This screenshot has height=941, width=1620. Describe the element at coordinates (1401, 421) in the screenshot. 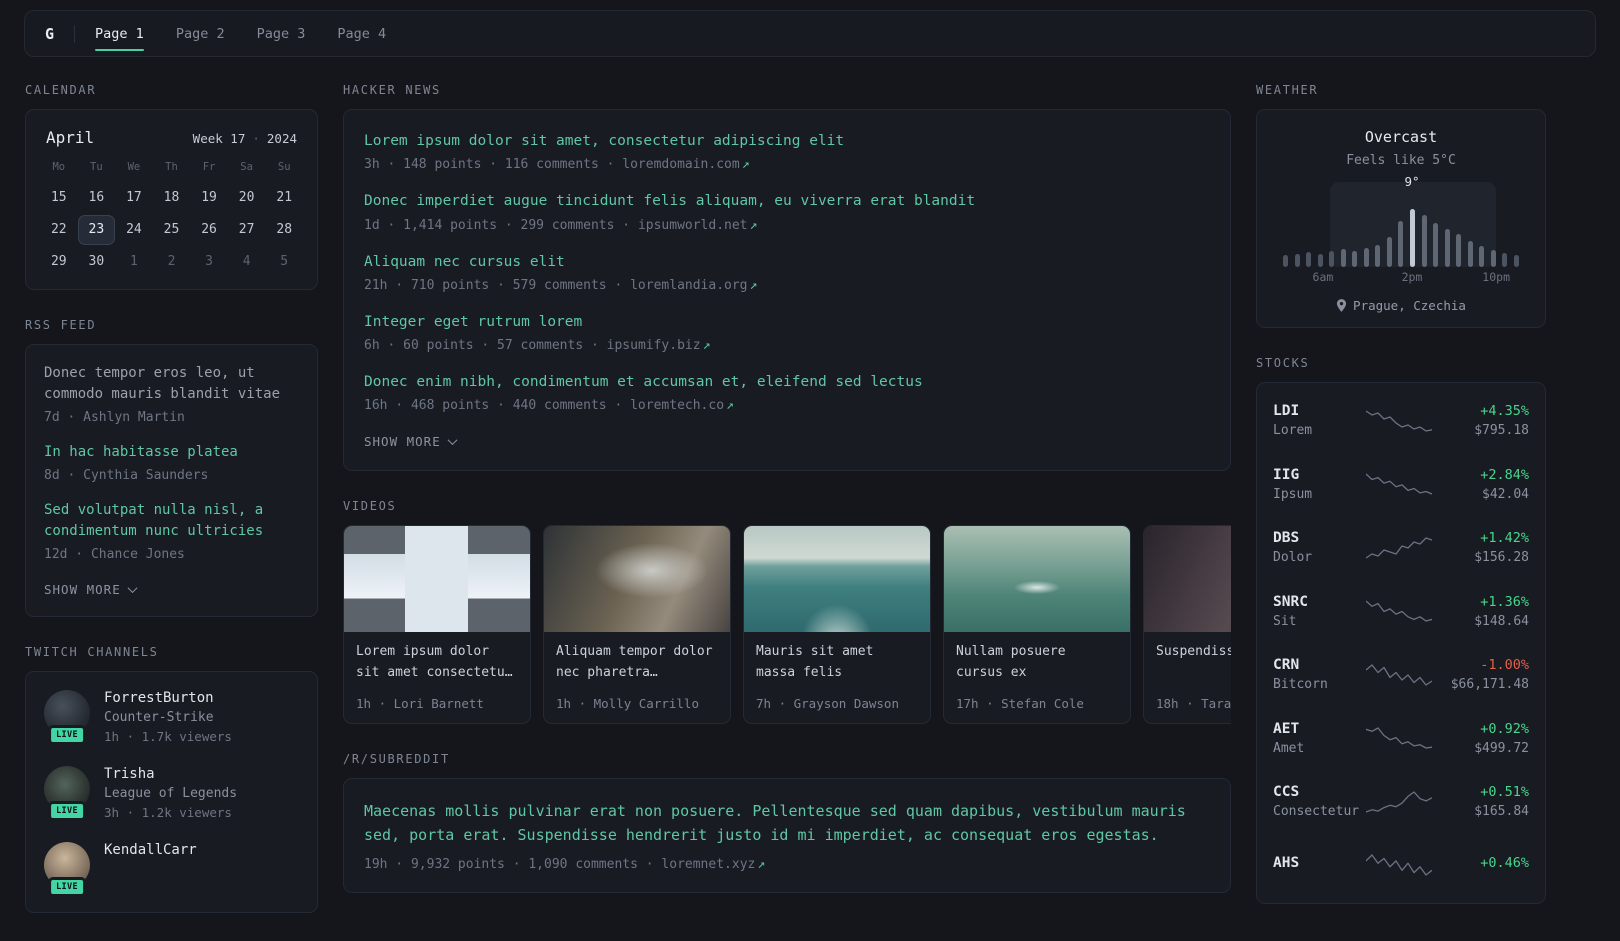

I see `stock-row: LDI Lorem +4.35% $795.18` at that location.